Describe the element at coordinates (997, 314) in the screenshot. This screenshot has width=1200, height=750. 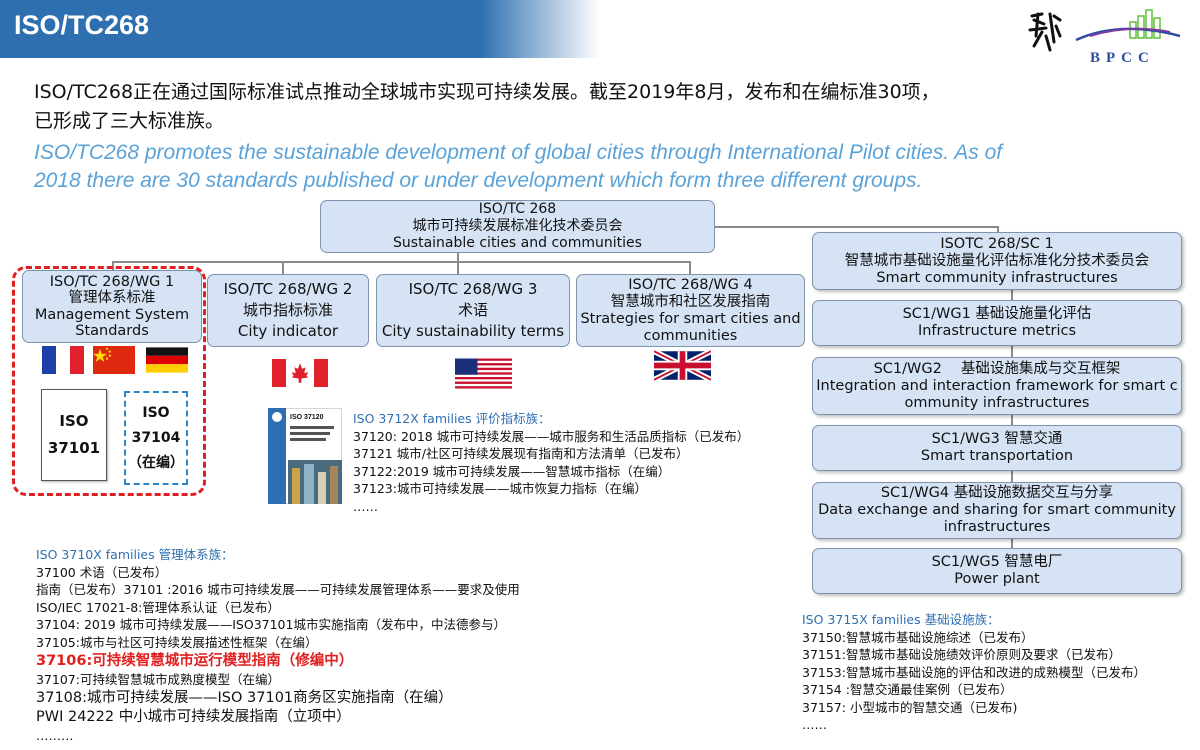
I see `sc1-wg1-zh: SC1/WG1 基础设施量化评估` at that location.